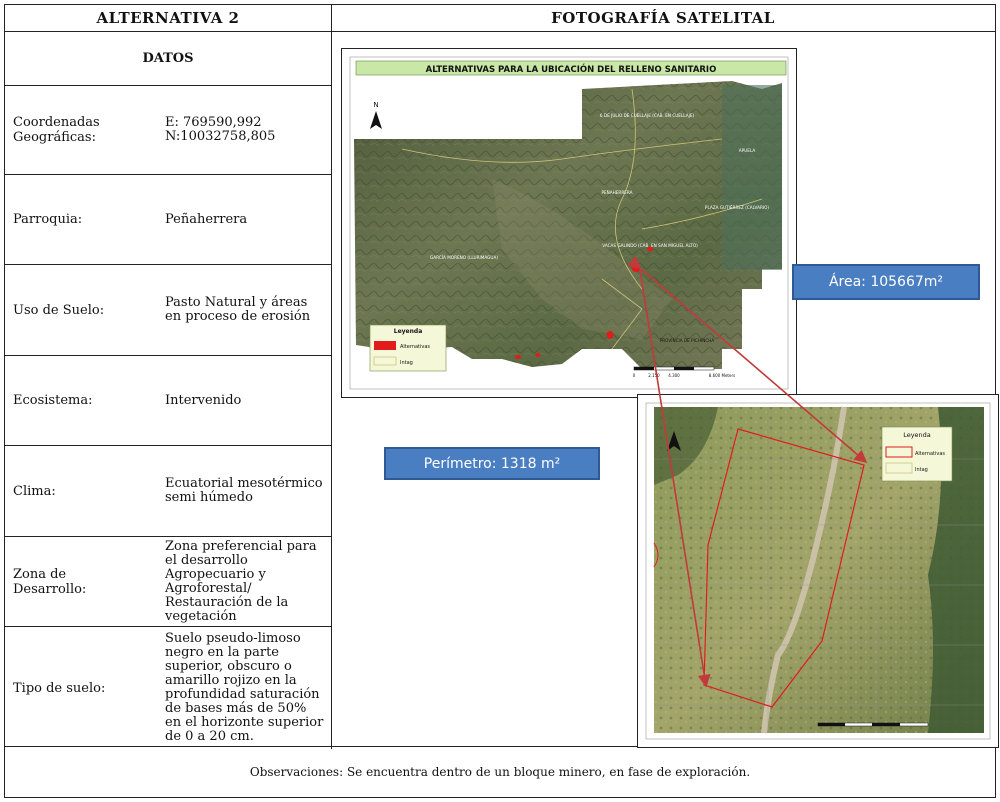 The height and width of the screenshot is (802, 1000). I want to click on area-callout: Área: 105667m², so click(886, 282).